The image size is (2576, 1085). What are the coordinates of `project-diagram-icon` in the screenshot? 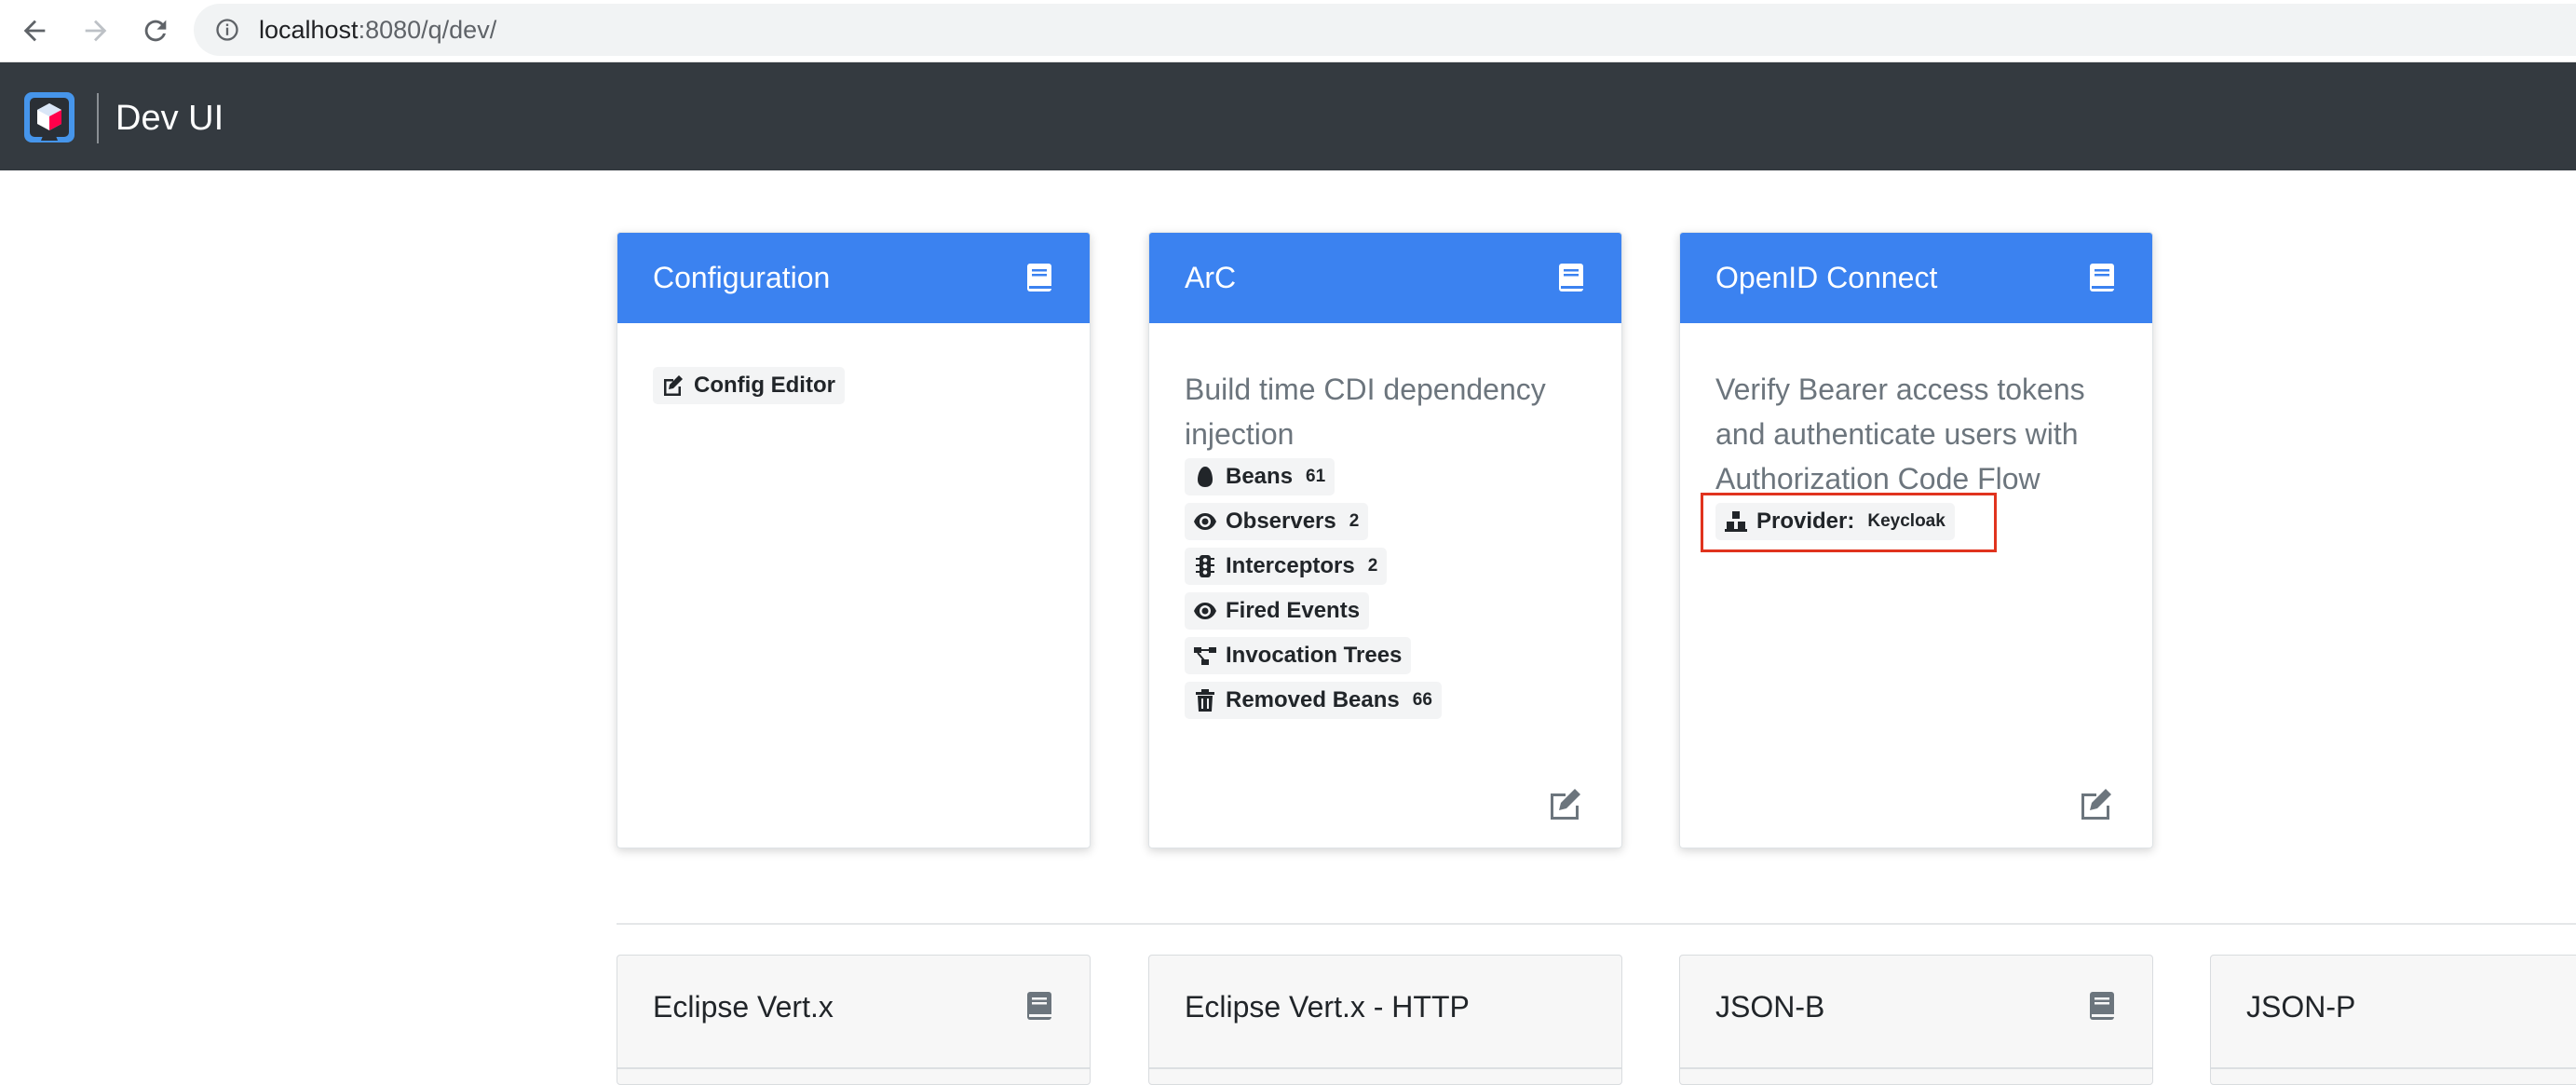 It's located at (1205, 656).